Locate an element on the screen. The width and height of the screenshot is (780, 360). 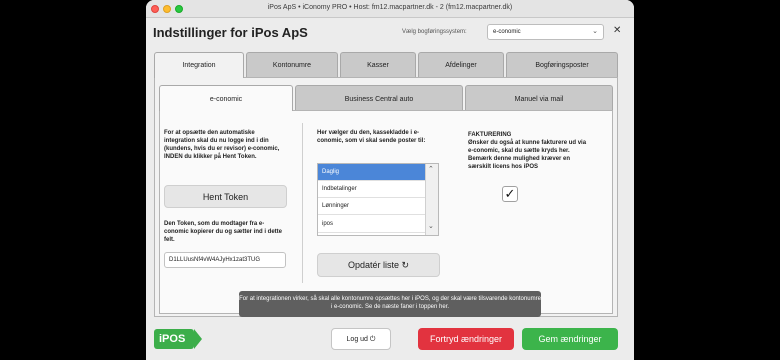
ipos-logo: iPOS is located at coordinates (178, 339).